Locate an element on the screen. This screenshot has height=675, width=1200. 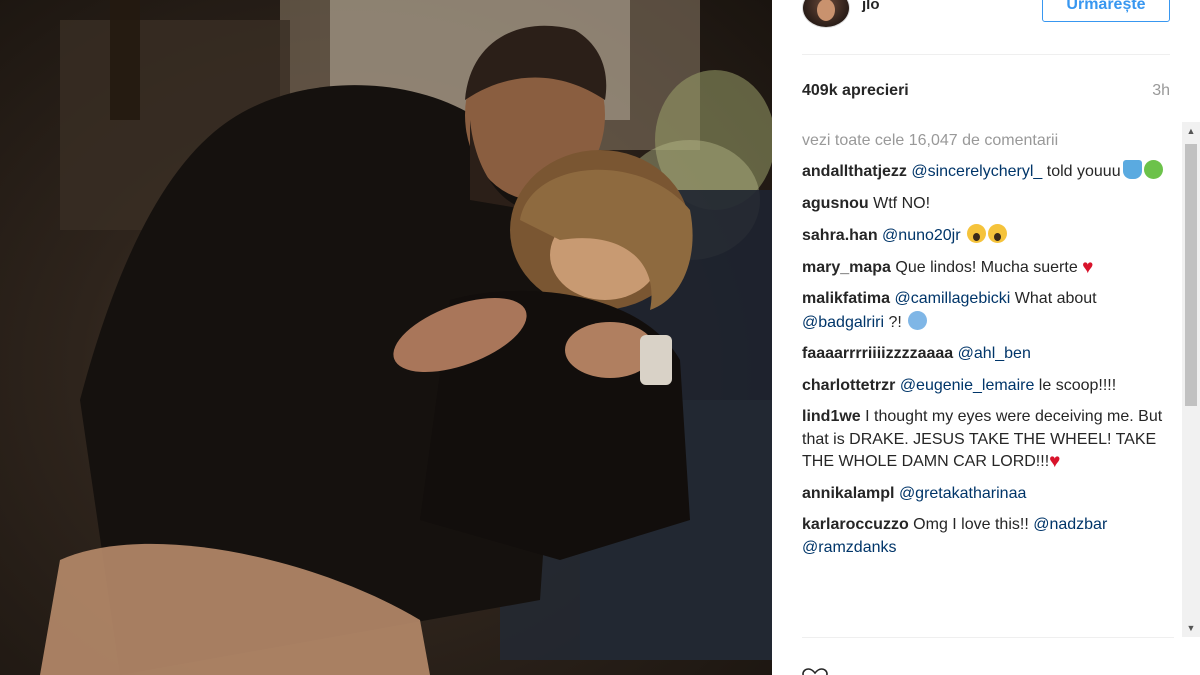
likes-row: 409k aprecieri 3h is located at coordinates (986, 93).